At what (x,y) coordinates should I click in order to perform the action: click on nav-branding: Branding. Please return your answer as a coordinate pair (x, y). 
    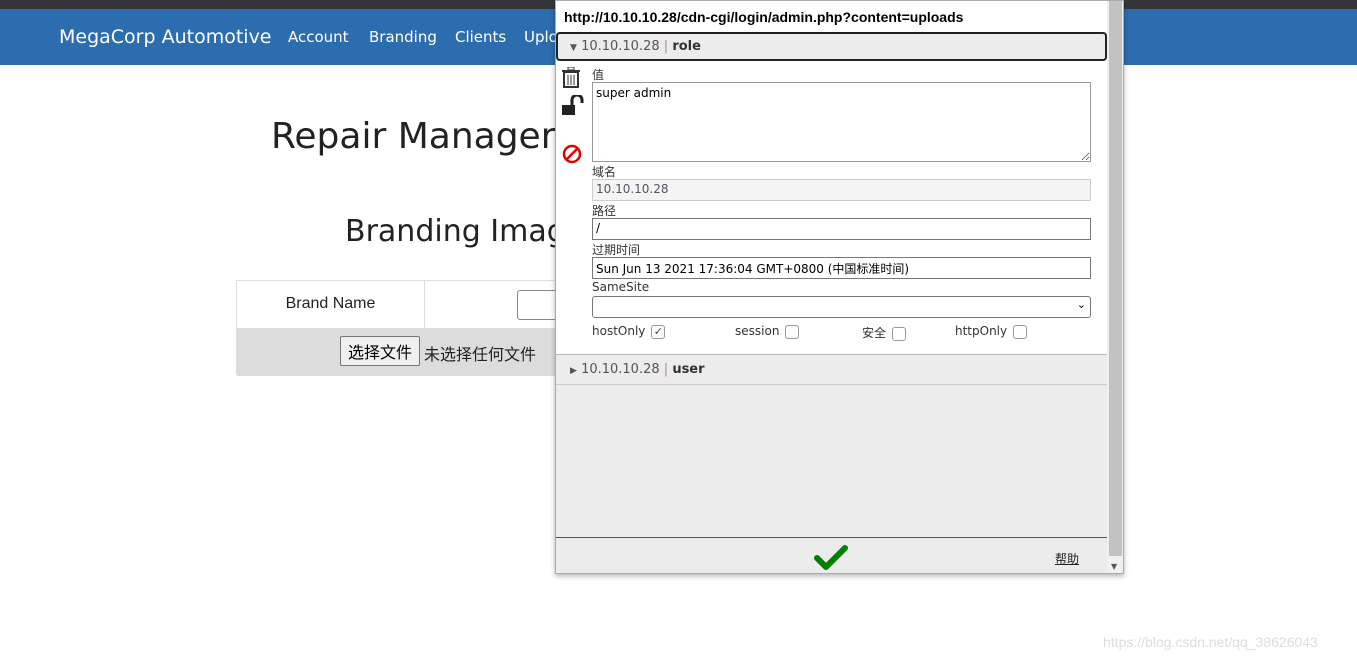
    Looking at the image, I should click on (403, 37).